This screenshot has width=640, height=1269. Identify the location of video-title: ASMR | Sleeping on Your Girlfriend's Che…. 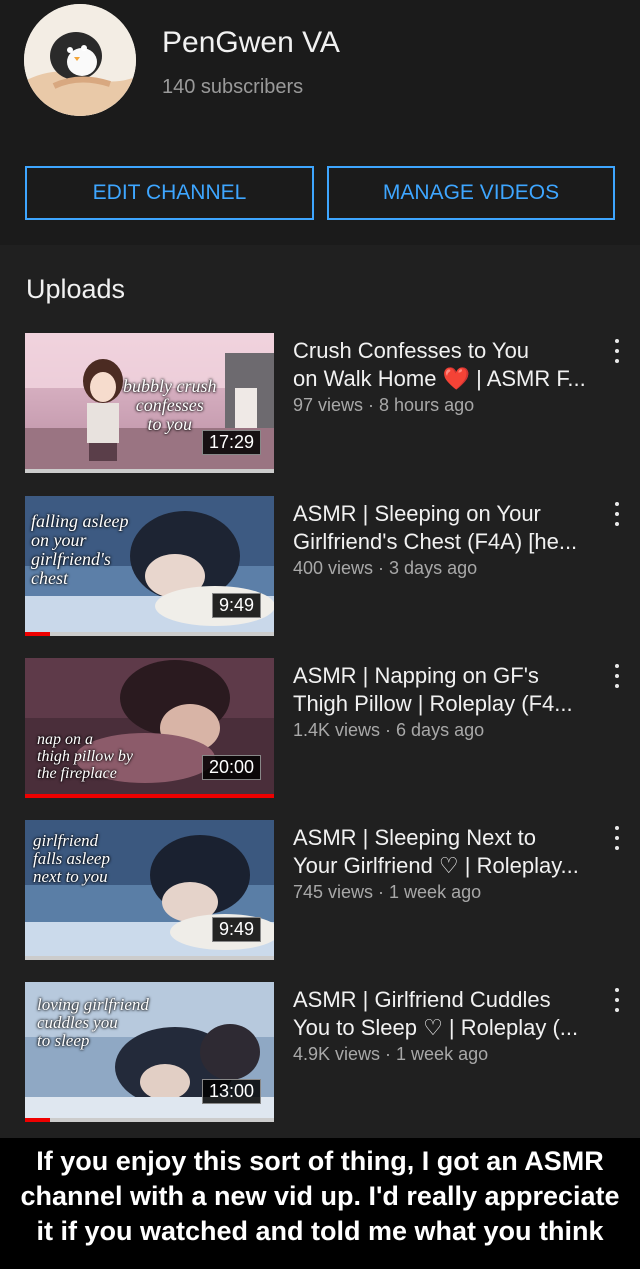
(443, 528).